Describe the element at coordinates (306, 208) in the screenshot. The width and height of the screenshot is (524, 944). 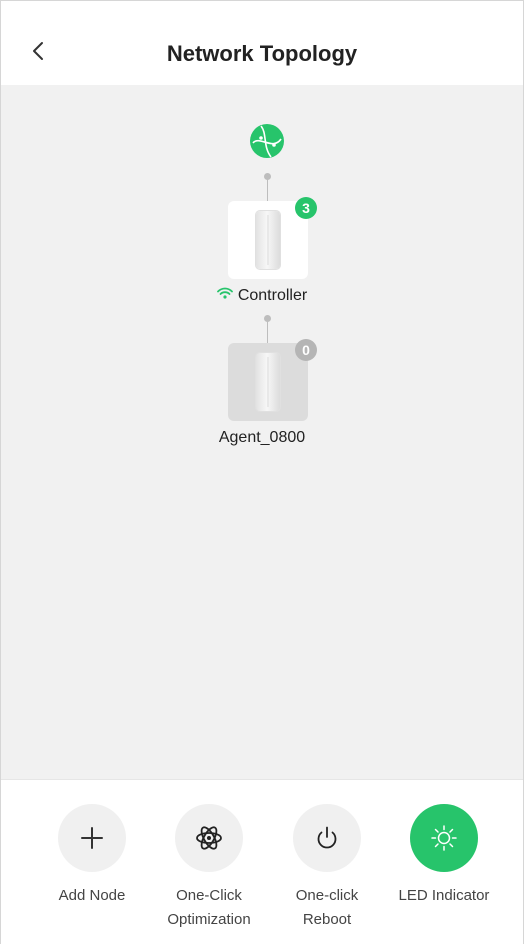
I see `controller-client-count-badge: 3` at that location.